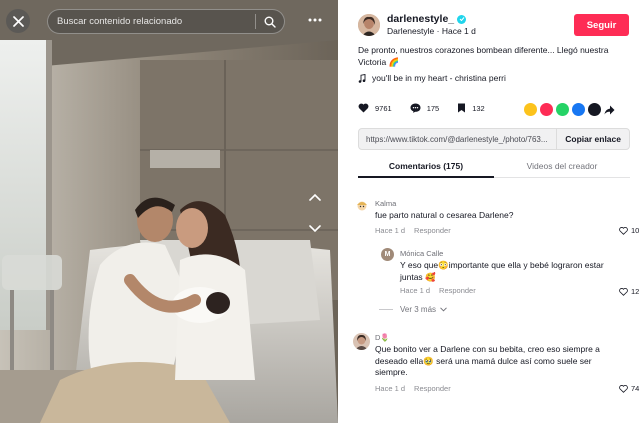 This screenshot has height=423, width=640. Describe the element at coordinates (151, 21) in the screenshot. I see `search-input` at that location.